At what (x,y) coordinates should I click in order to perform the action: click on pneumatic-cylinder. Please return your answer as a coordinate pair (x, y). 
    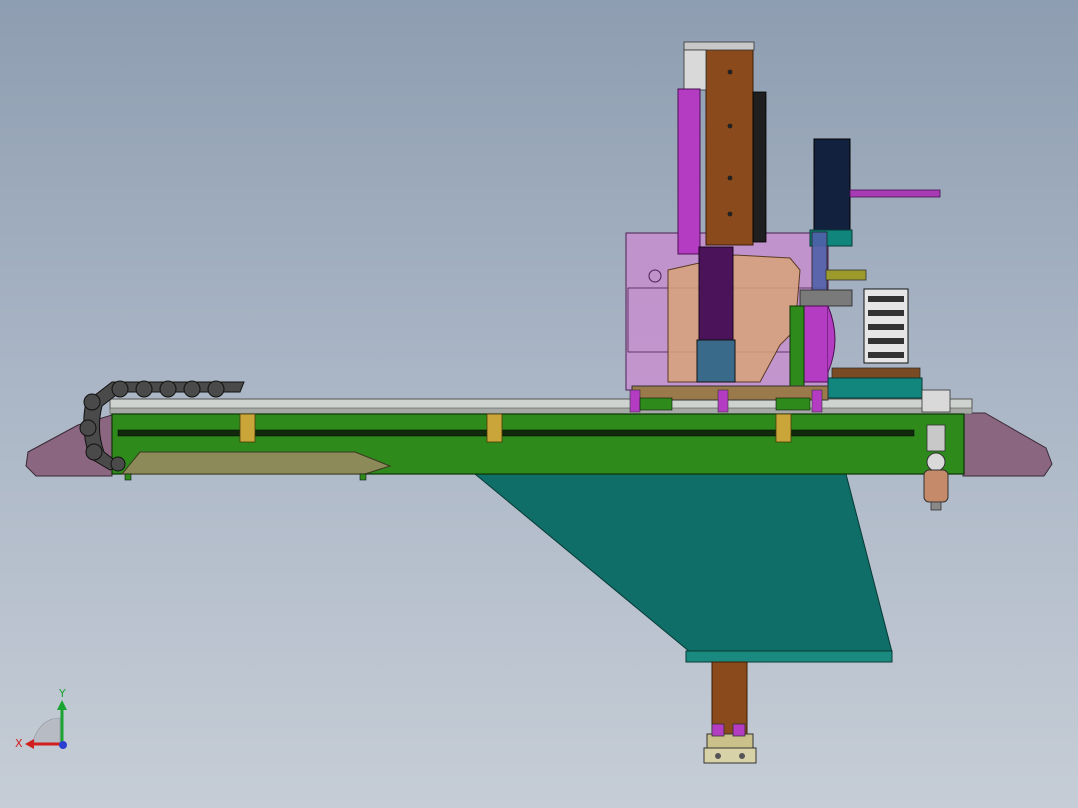
    Looking at the image, I should click on (689, 171).